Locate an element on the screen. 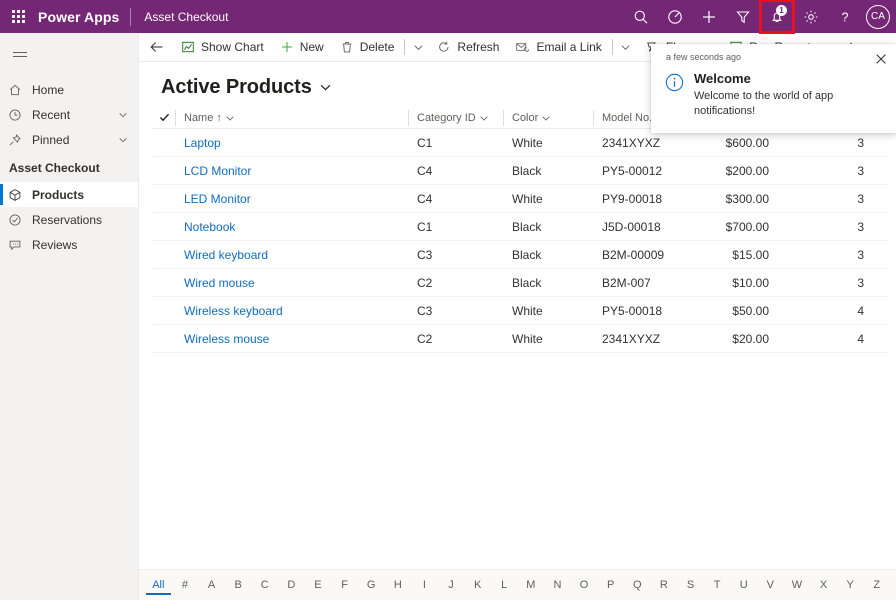 The image size is (896, 600). row-name-link: Wired keyboard is located at coordinates (291, 255).